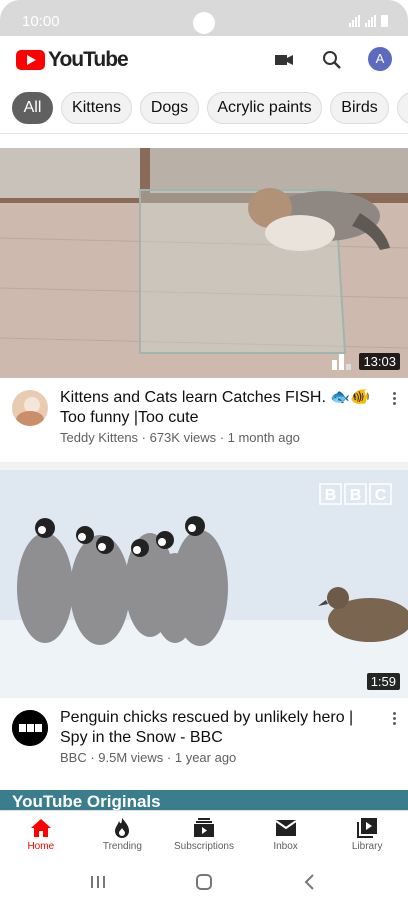 The height and width of the screenshot is (906, 408). Describe the element at coordinates (203, 846) in the screenshot. I see `nav-label: Subscriptions` at that location.